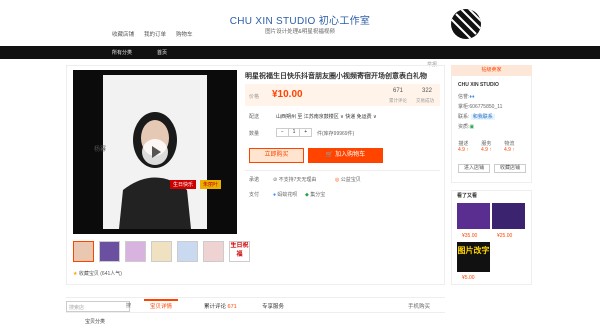 The width and height of the screenshot is (600, 325). I want to click on recommend-price-2: ¥25.00, so click(505, 236).